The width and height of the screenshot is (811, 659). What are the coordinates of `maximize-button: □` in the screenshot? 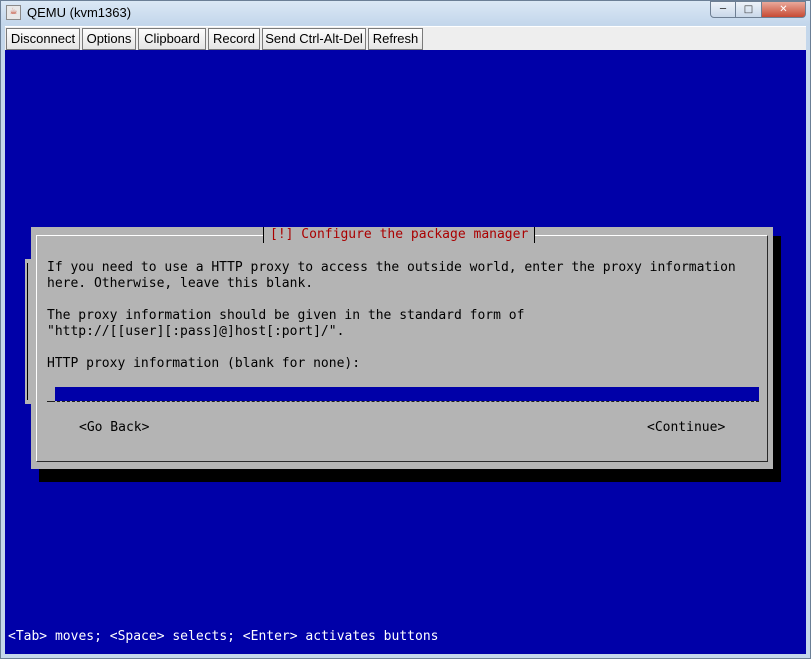 It's located at (749, 9).